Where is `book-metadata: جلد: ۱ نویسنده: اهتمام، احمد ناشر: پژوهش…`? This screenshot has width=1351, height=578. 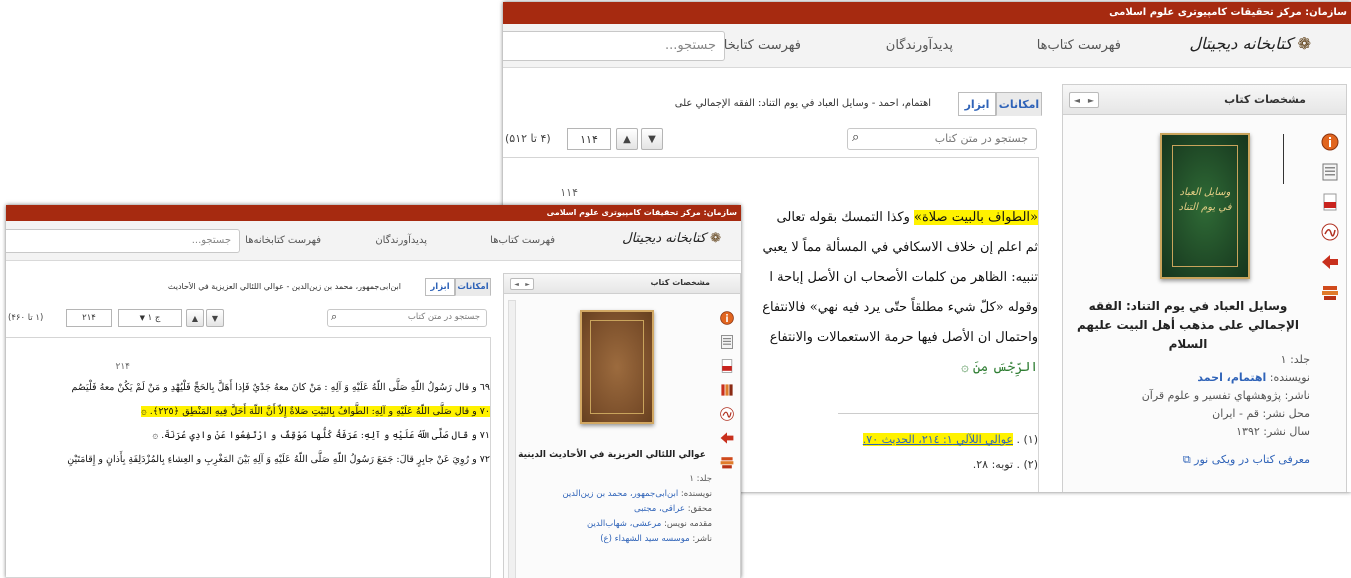
book-metadata: جلد: ۱ نویسنده: اهتمام، احمد ناشر: پژوهش… is located at coordinates (1226, 410).